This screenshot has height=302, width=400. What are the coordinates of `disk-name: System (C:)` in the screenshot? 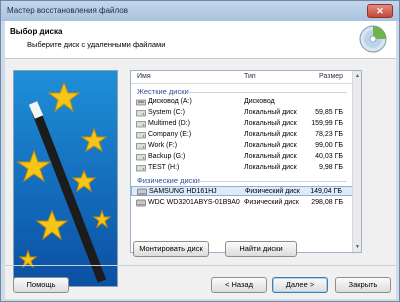 It's located at (166, 112).